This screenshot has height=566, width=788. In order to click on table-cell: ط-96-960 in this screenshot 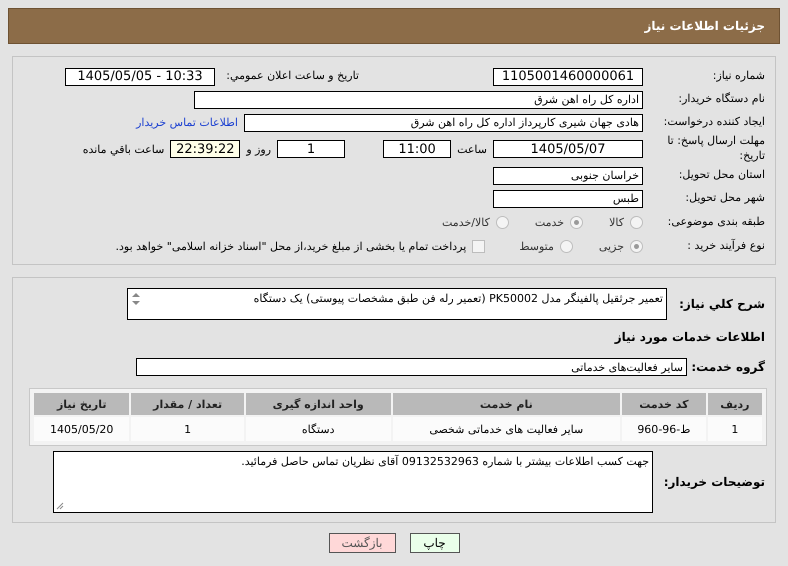, I will do `click(664, 429)`.